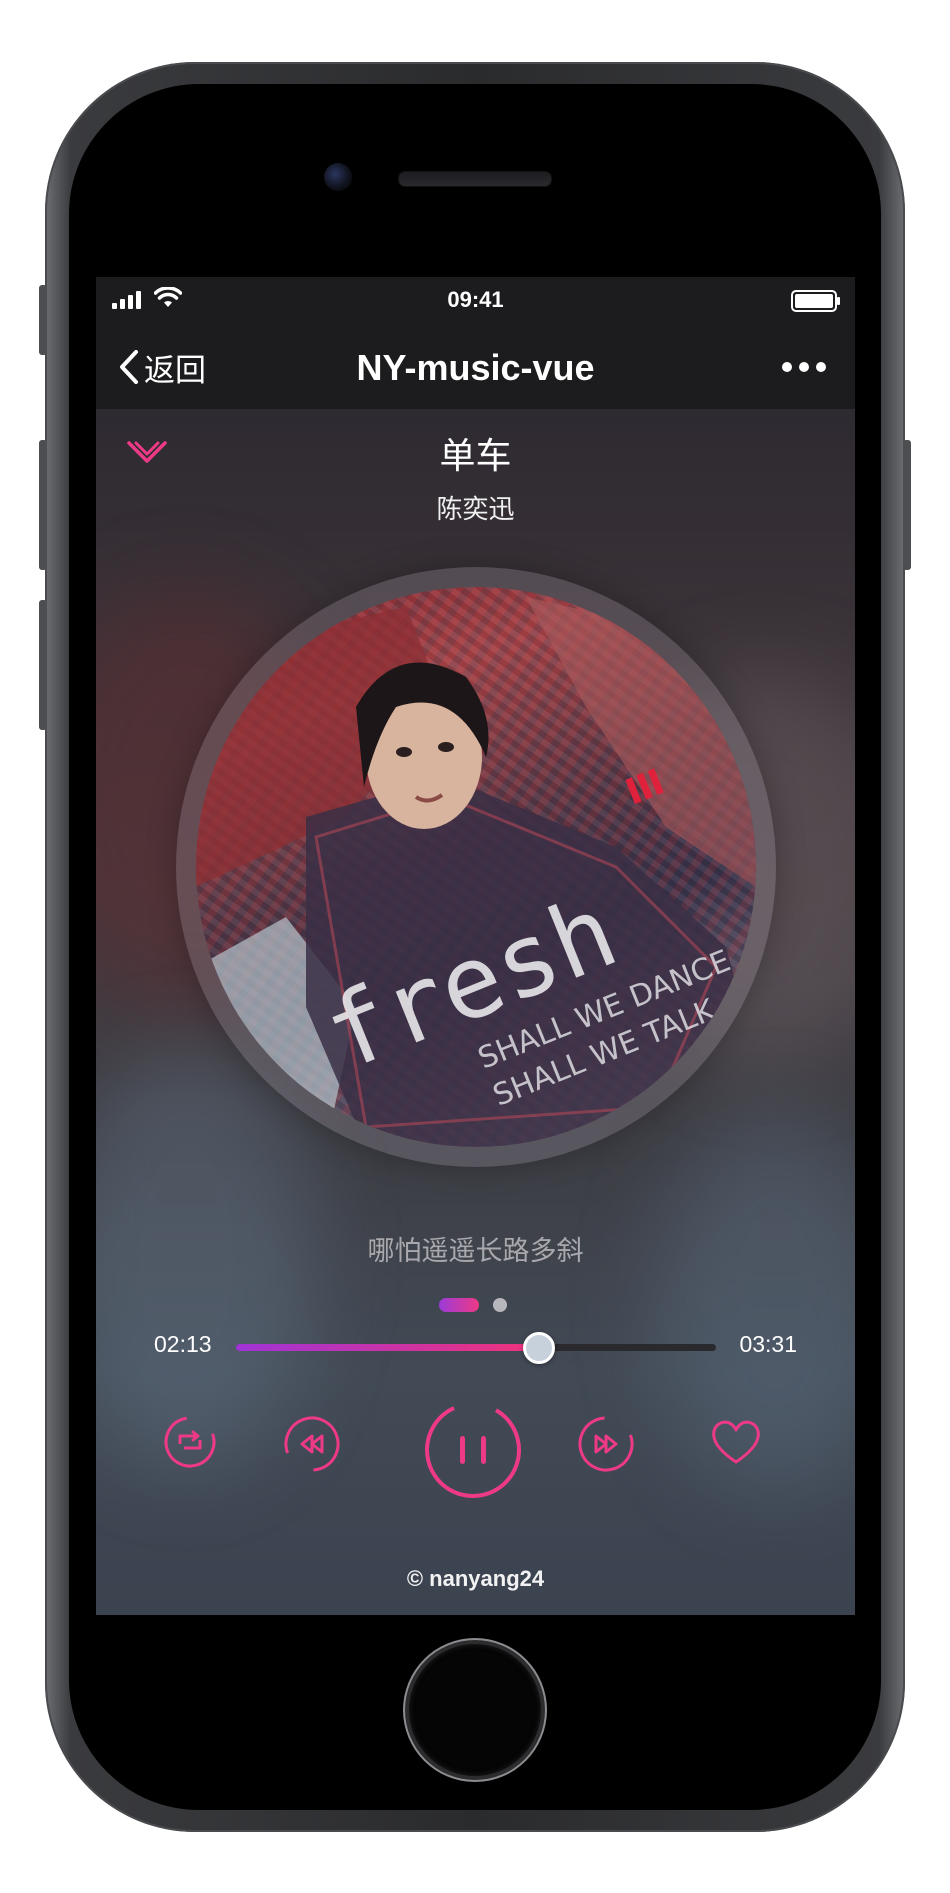 Image resolution: width=950 pixels, height=1893 pixels. Describe the element at coordinates (387, 1347) in the screenshot. I see `progress-fill` at that location.